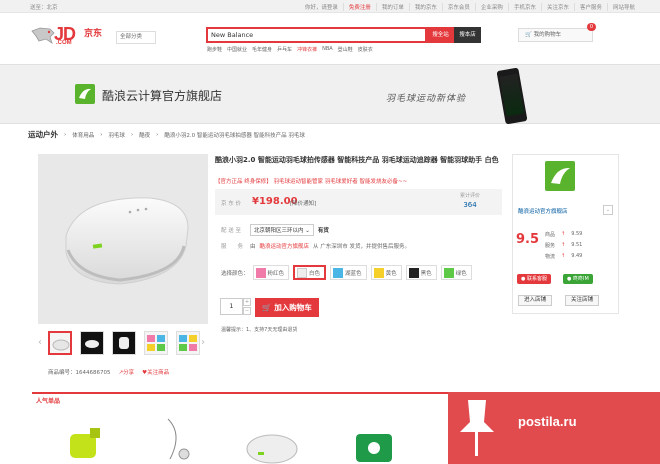  What do you see at coordinates (214, 49) in the screenshot?
I see `hot-word: 跑步鞋` at bounding box center [214, 49].